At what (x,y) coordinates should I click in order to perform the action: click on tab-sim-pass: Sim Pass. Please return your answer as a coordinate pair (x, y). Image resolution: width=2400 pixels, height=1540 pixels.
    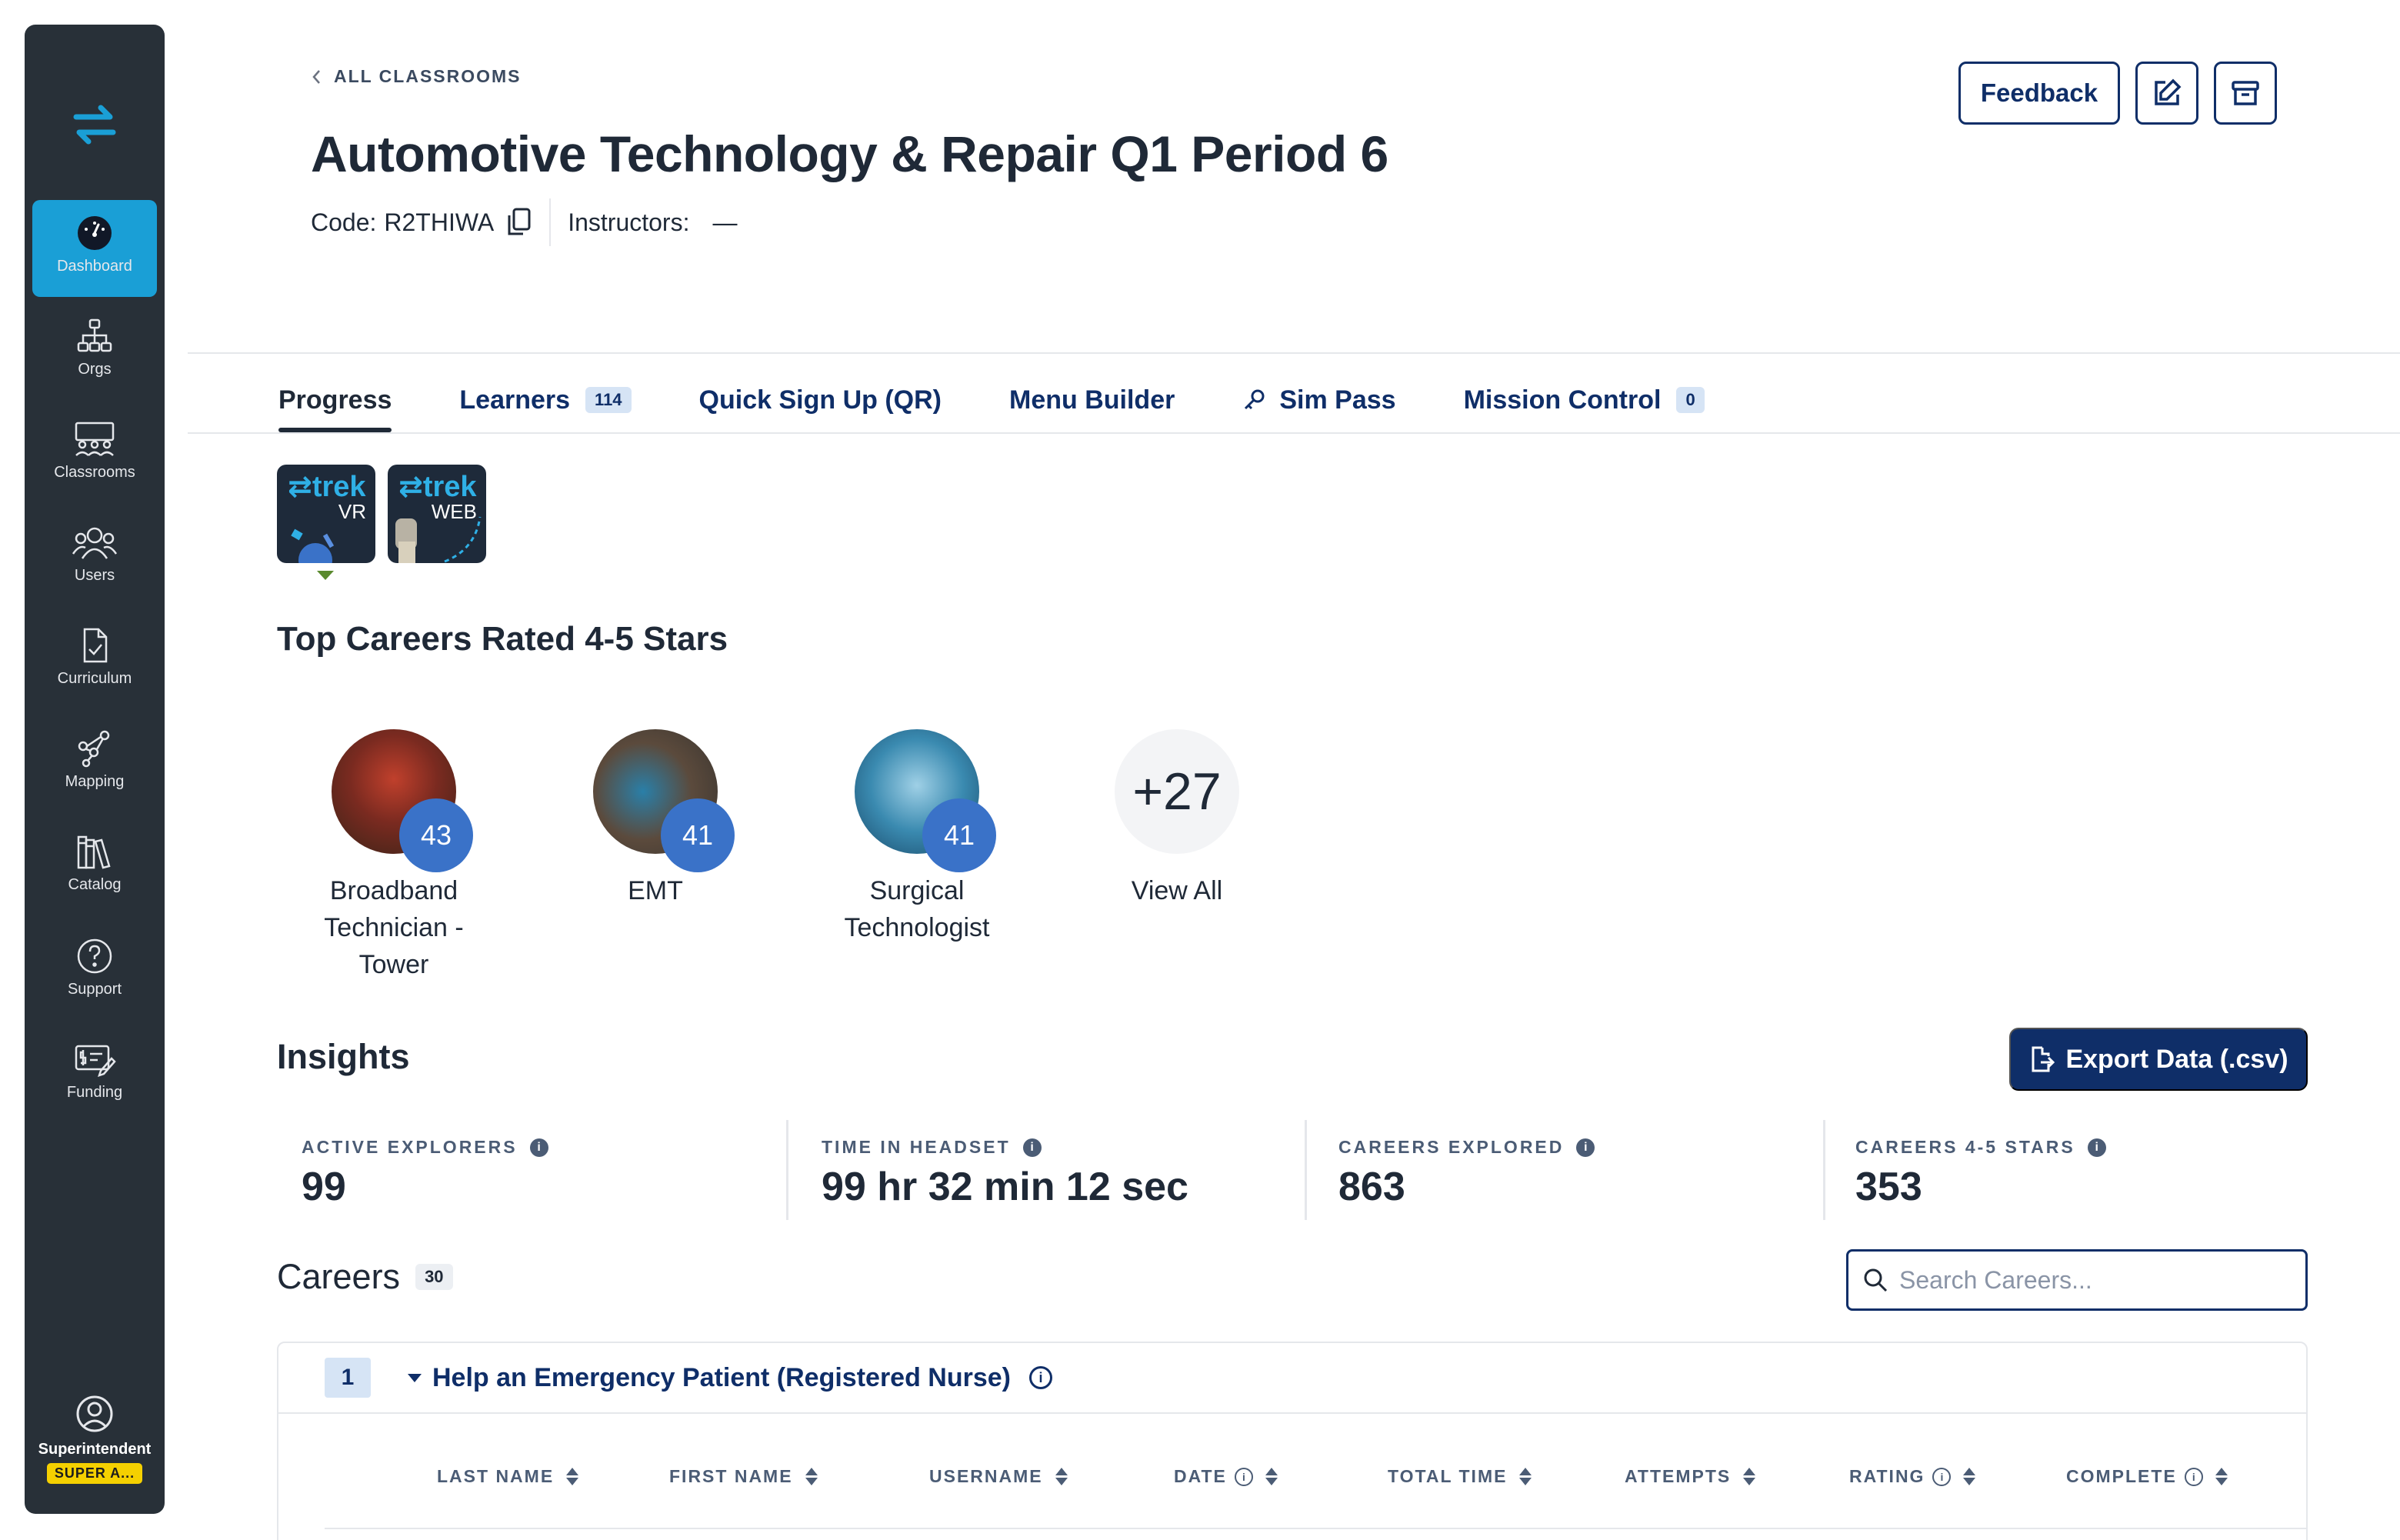
    Looking at the image, I should click on (1319, 400).